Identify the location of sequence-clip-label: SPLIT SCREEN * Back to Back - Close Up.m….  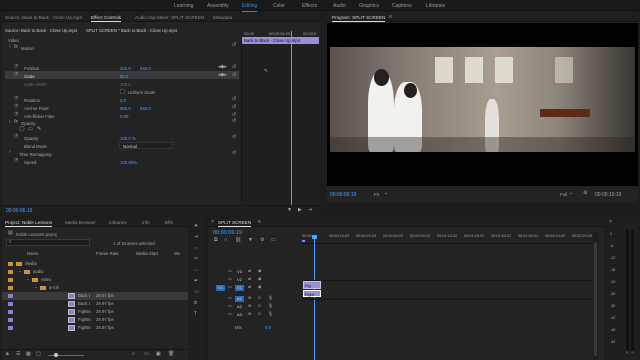
(131, 30).